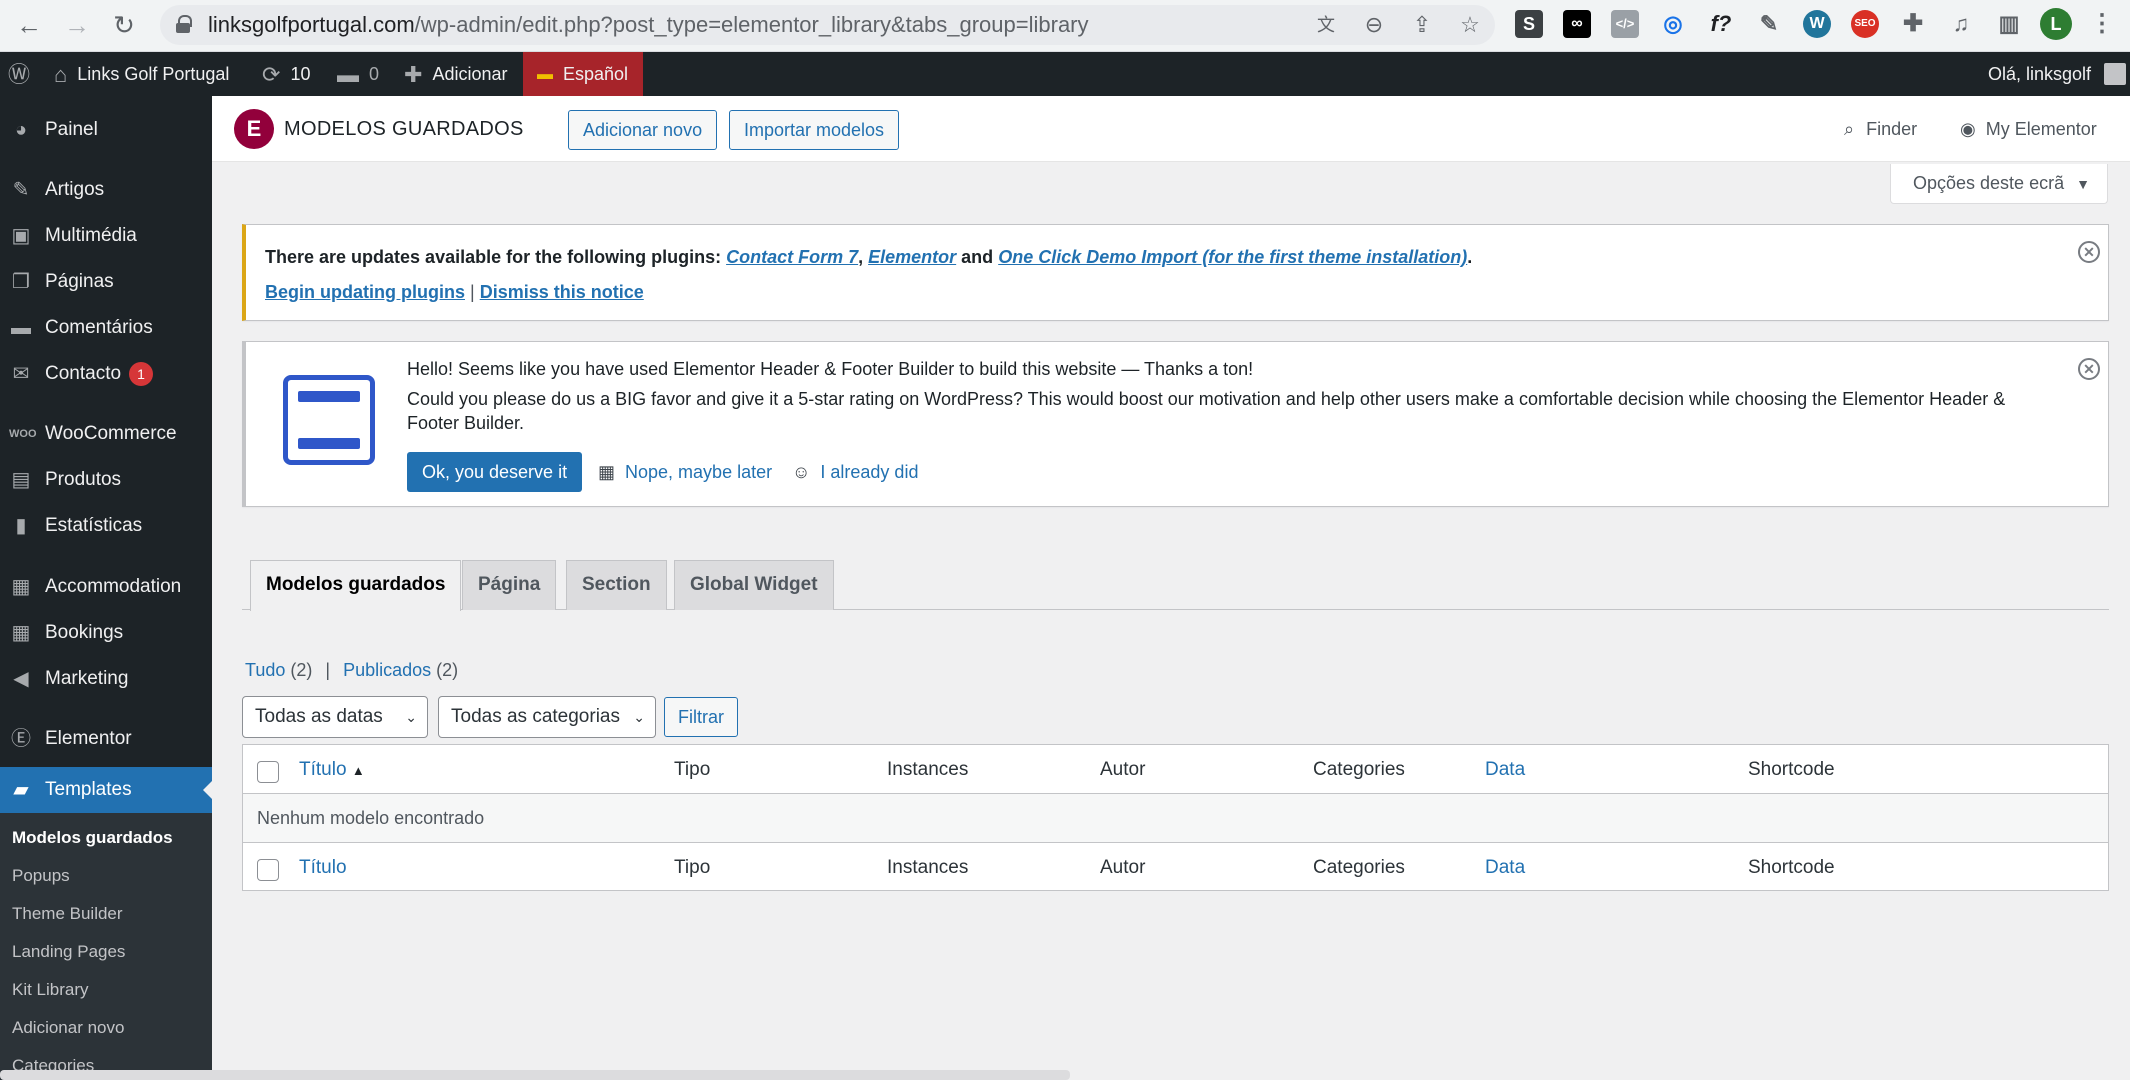 This screenshot has width=2130, height=1080. Describe the element at coordinates (1470, 25) in the screenshot. I see `bookmark-star-icon: ☆` at that location.